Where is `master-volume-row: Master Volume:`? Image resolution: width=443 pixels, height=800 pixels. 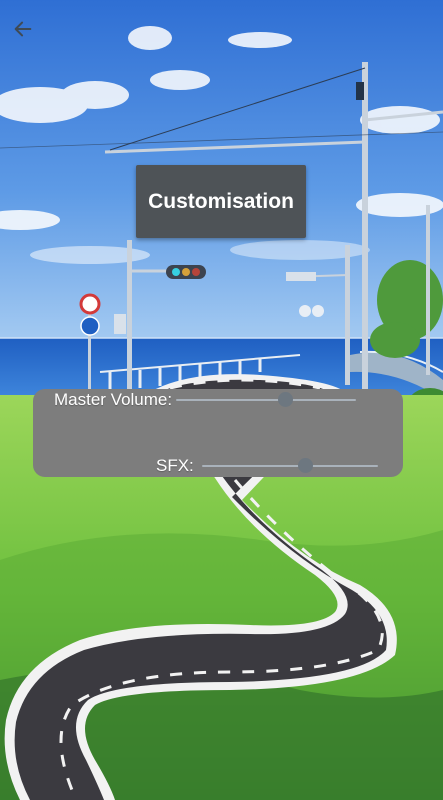 master-volume-row: Master Volume: is located at coordinates (205, 400).